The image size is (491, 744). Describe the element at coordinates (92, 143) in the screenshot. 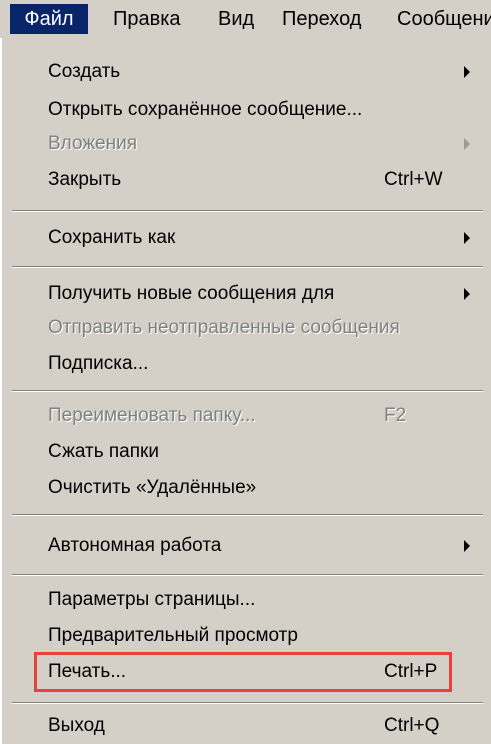

I see `menu-item-label: Вложения` at that location.